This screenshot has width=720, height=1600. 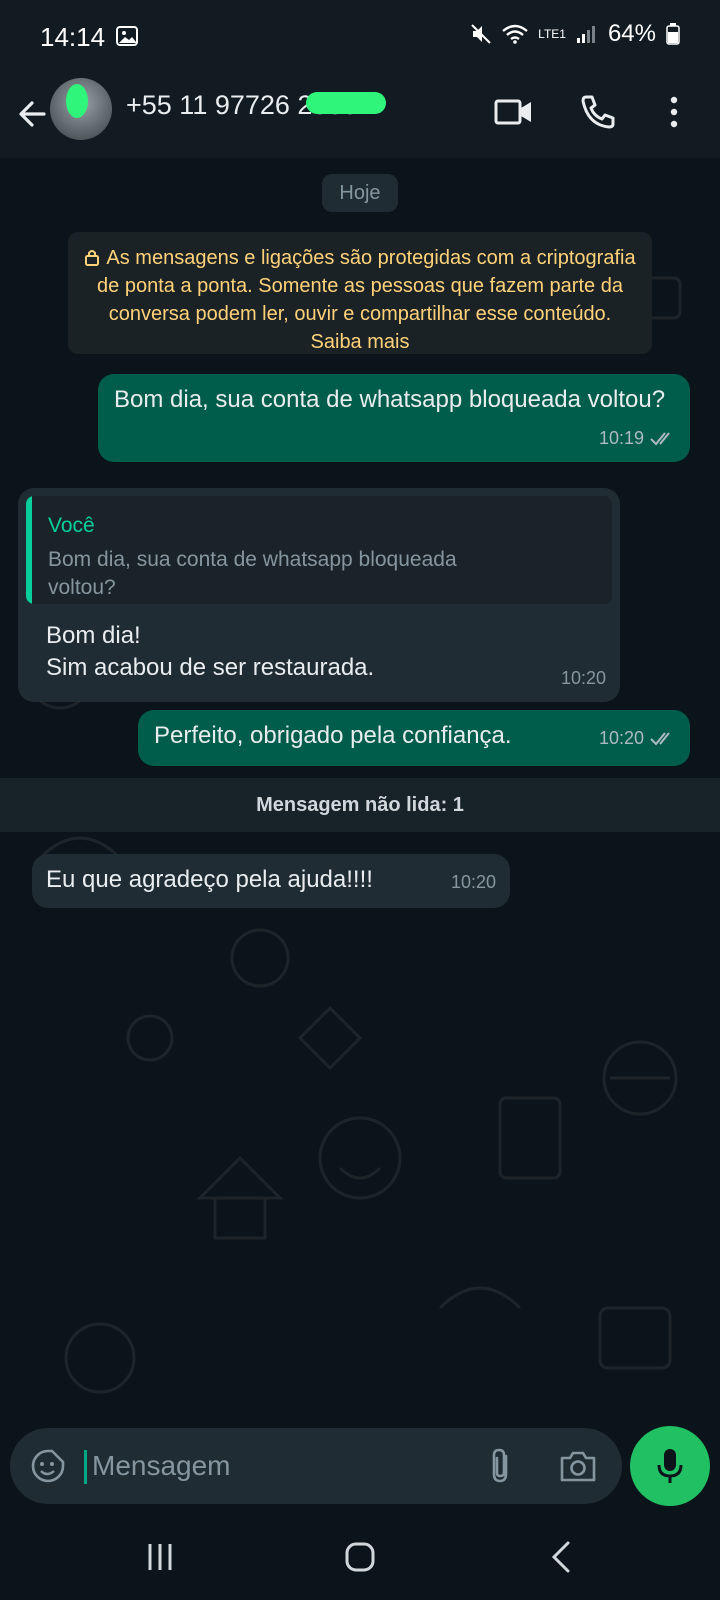 I want to click on unread-label: Mensagem não lida: 1, so click(x=360, y=805).